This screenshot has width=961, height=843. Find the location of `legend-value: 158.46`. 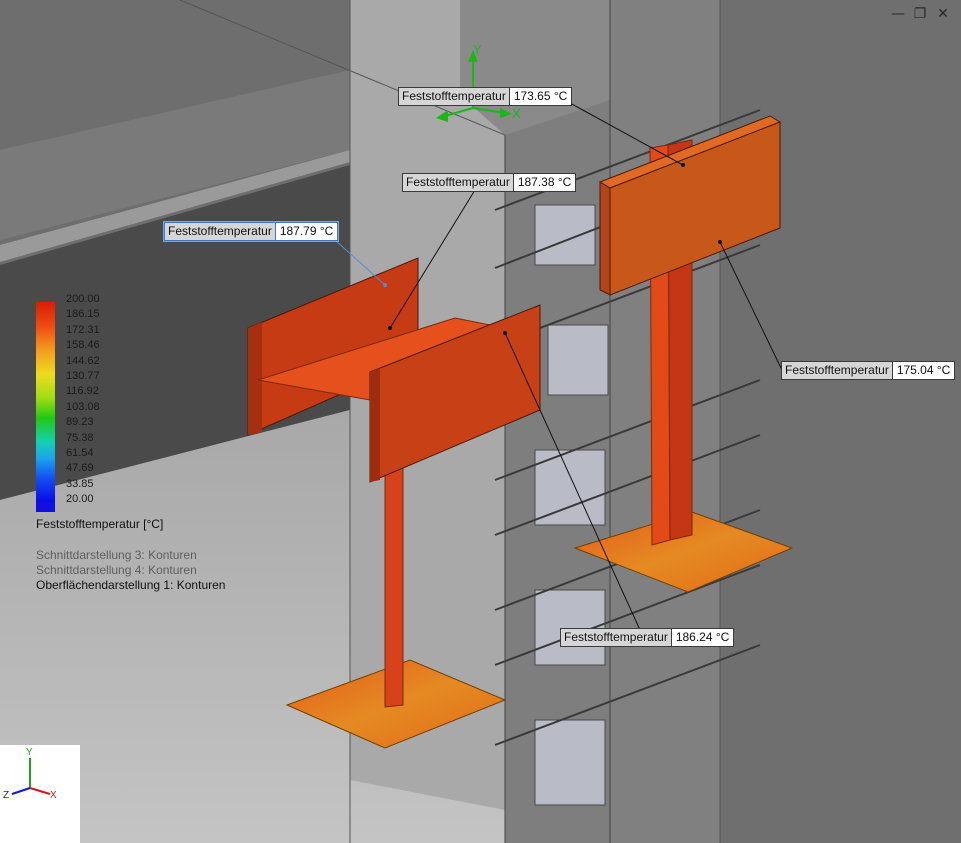

legend-value: 158.46 is located at coordinates (83, 345).